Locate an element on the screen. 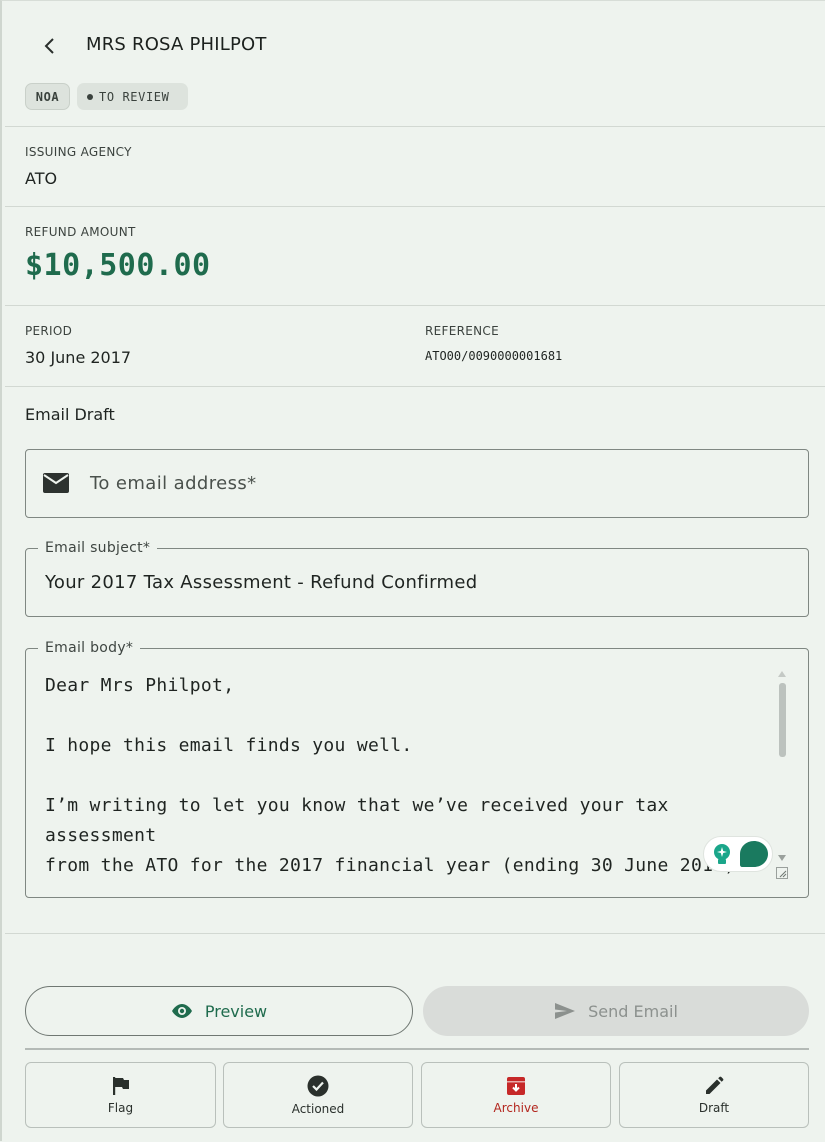  flag-label: Flag is located at coordinates (120, 1107).